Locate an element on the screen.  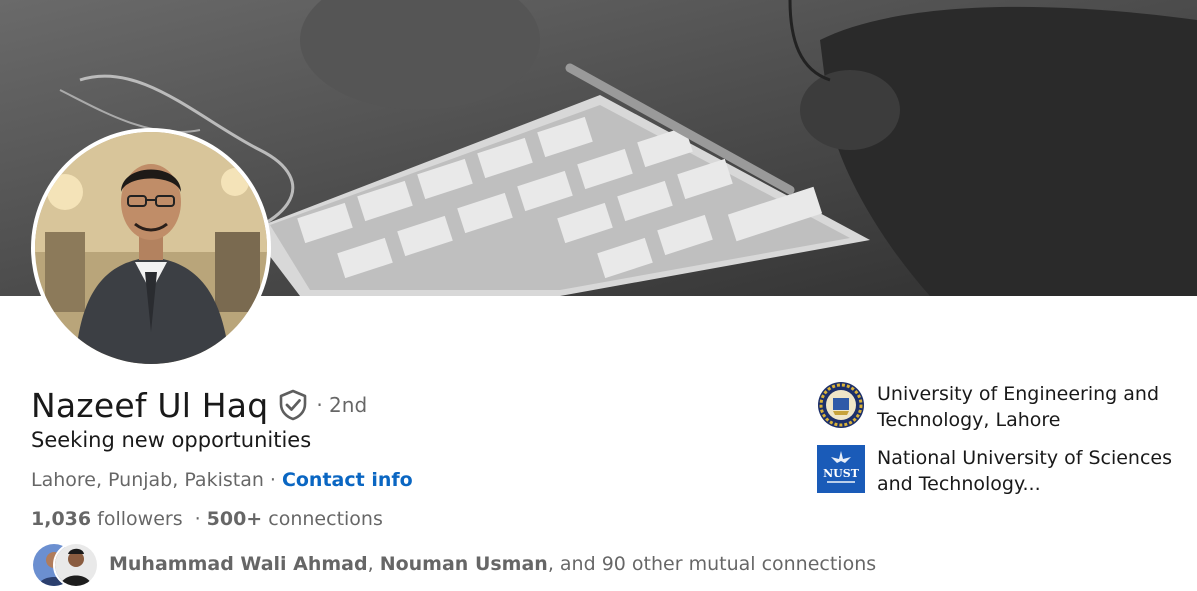
nust-logo-text: NUST is located at coordinates (841, 473).